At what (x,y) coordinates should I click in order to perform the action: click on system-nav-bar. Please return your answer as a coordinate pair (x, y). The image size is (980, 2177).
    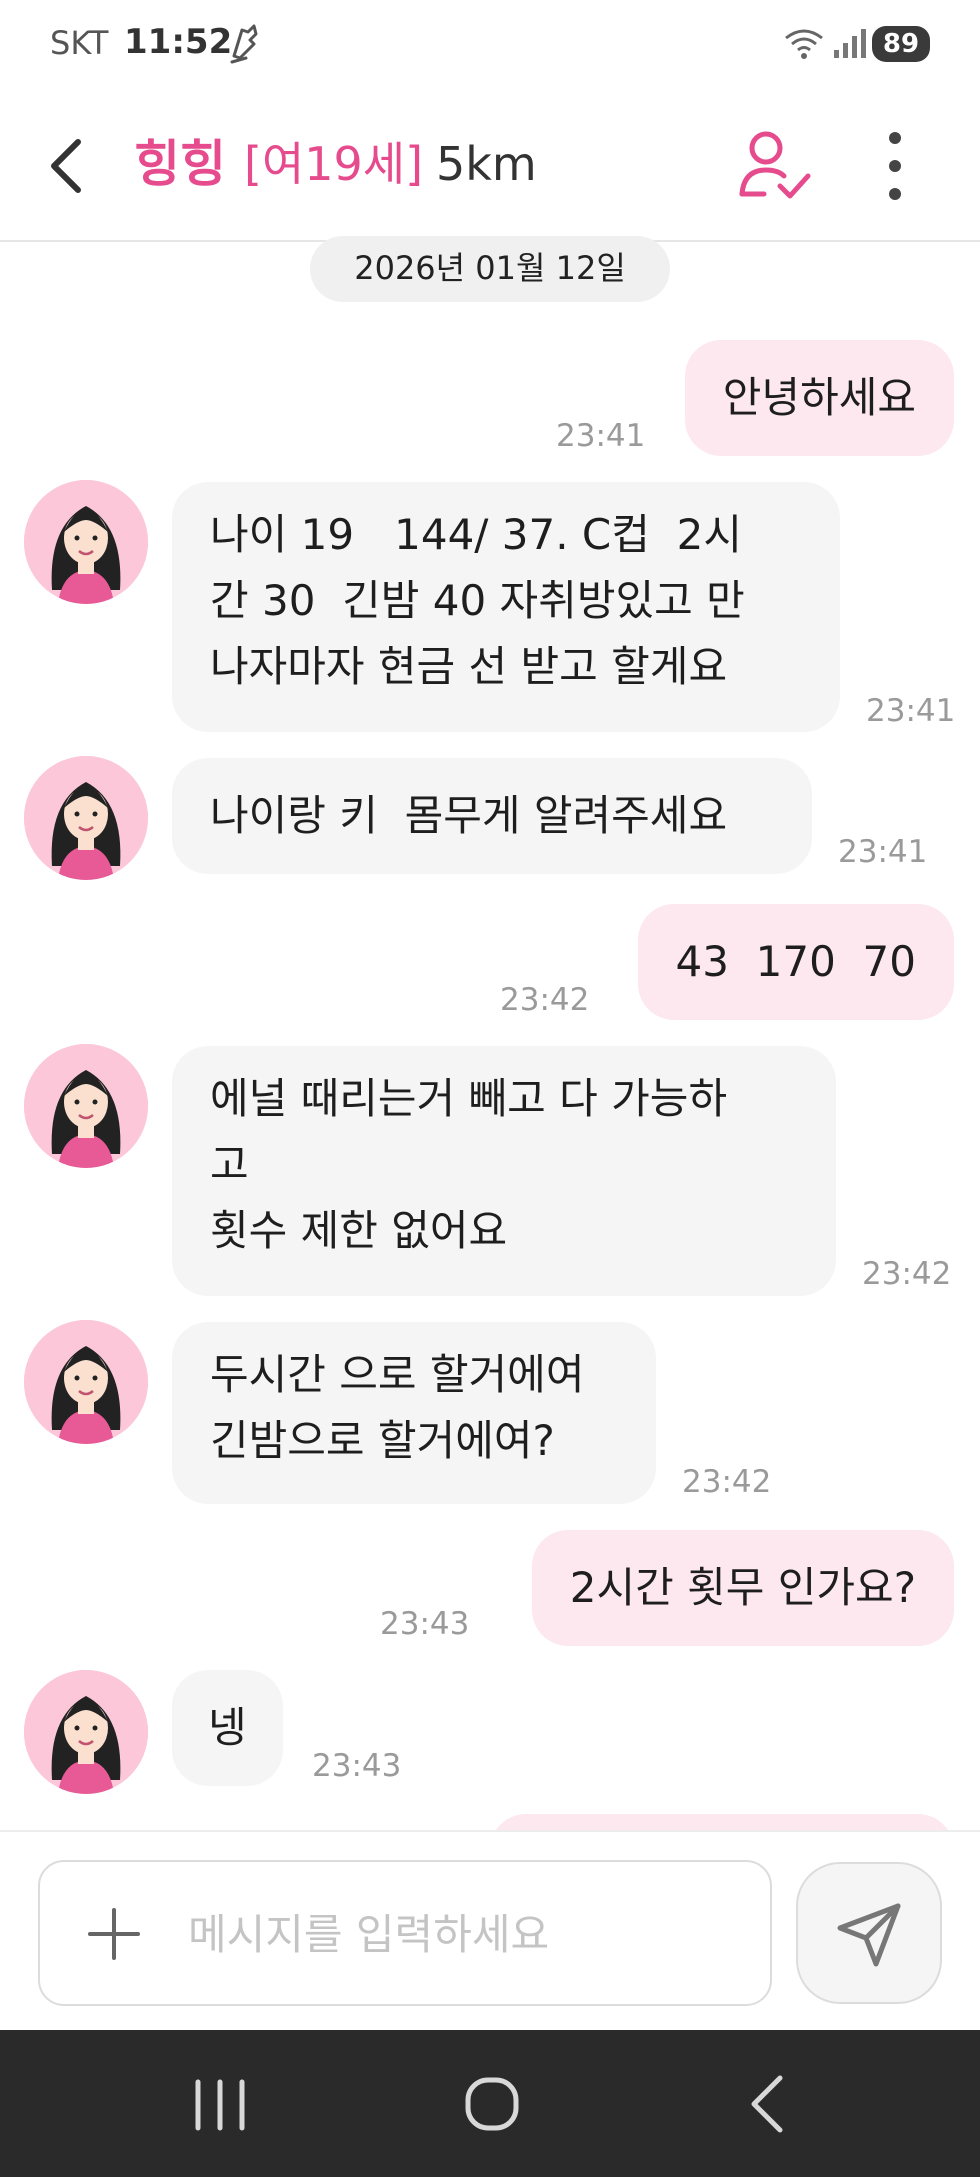
    Looking at the image, I should click on (490, 2103).